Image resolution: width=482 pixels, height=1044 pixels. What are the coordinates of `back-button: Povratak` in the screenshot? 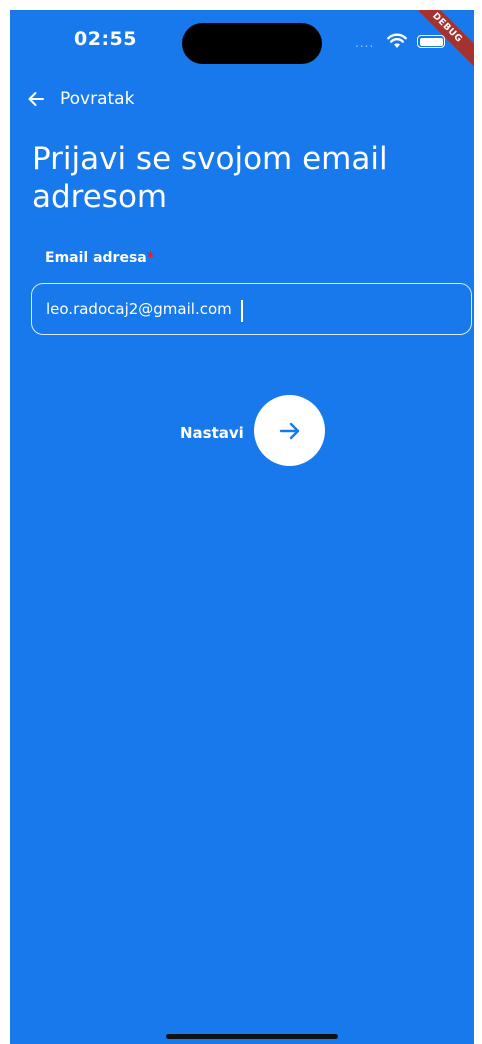 It's located at (80, 99).